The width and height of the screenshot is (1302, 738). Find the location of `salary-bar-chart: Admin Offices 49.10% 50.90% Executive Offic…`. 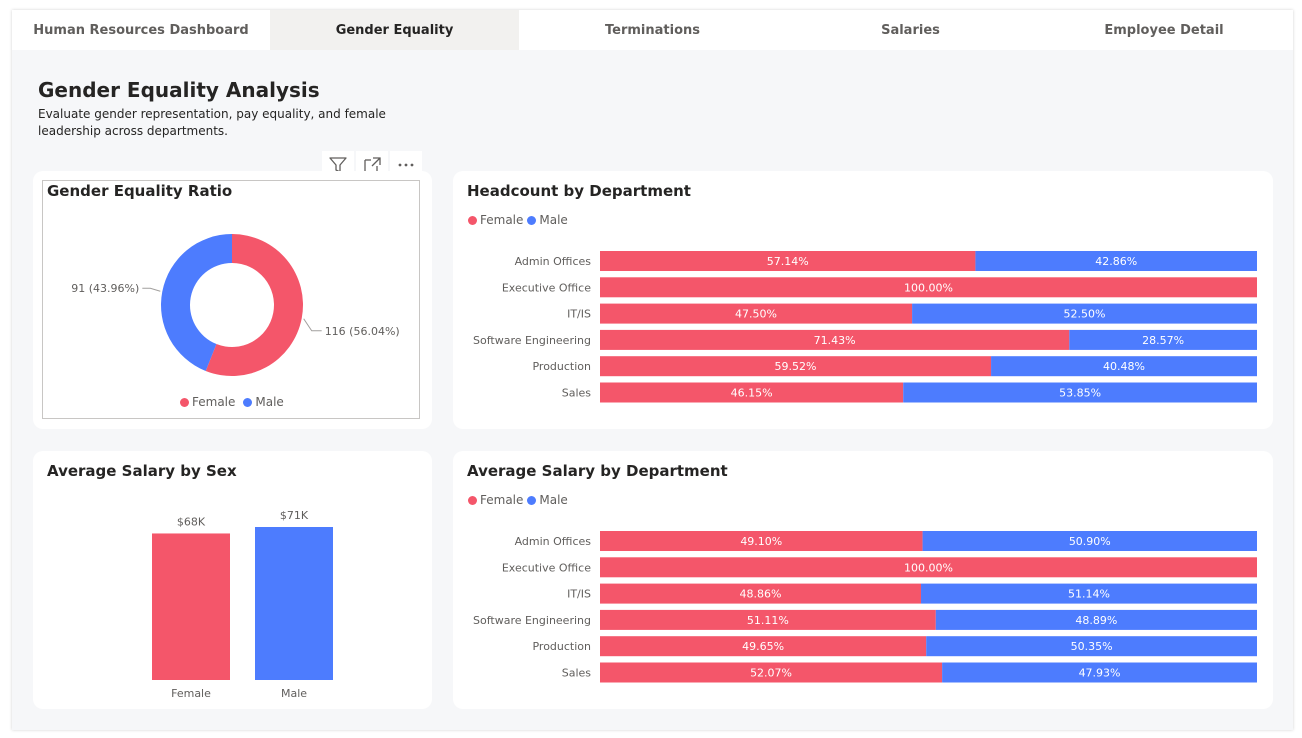

salary-bar-chart: Admin Offices 49.10% 50.90% Executive Offic… is located at coordinates (865, 607).